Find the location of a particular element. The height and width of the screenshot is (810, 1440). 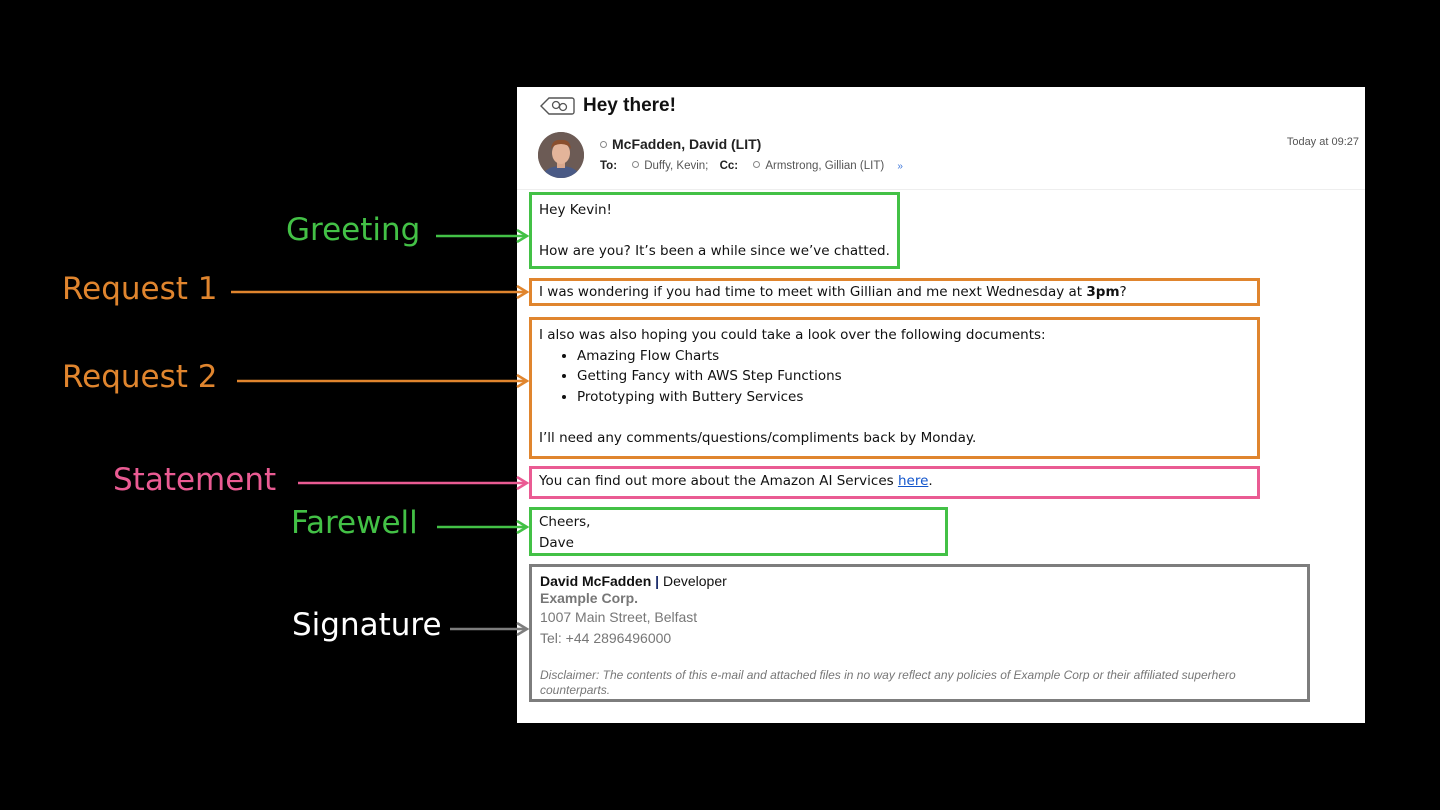

expand-recipients-icon: » is located at coordinates (900, 166).